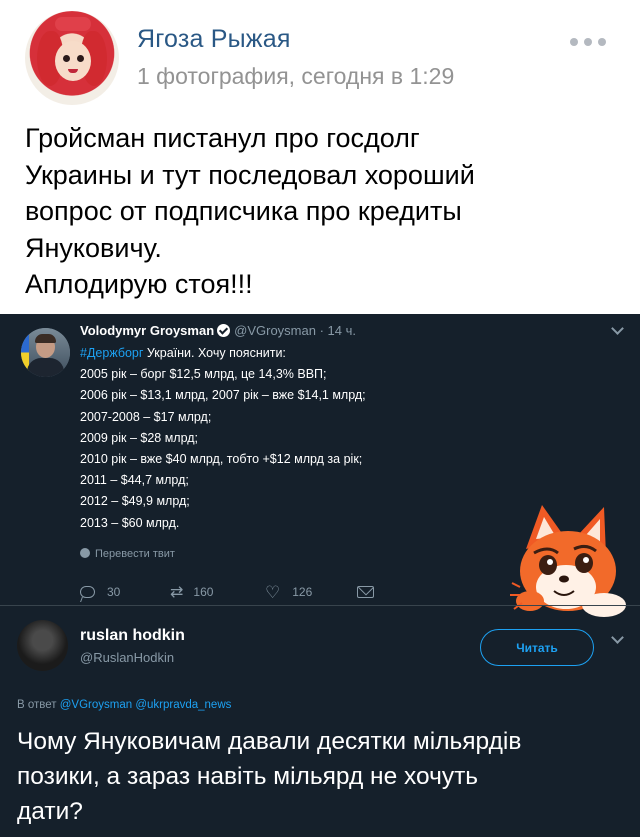  I want to click on tweet-author-name: Volodymyr Groysman, so click(147, 330).